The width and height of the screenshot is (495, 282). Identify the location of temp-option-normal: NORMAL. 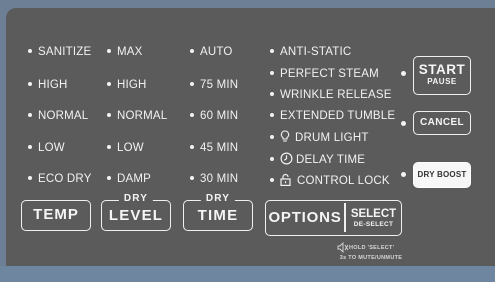
(58, 116).